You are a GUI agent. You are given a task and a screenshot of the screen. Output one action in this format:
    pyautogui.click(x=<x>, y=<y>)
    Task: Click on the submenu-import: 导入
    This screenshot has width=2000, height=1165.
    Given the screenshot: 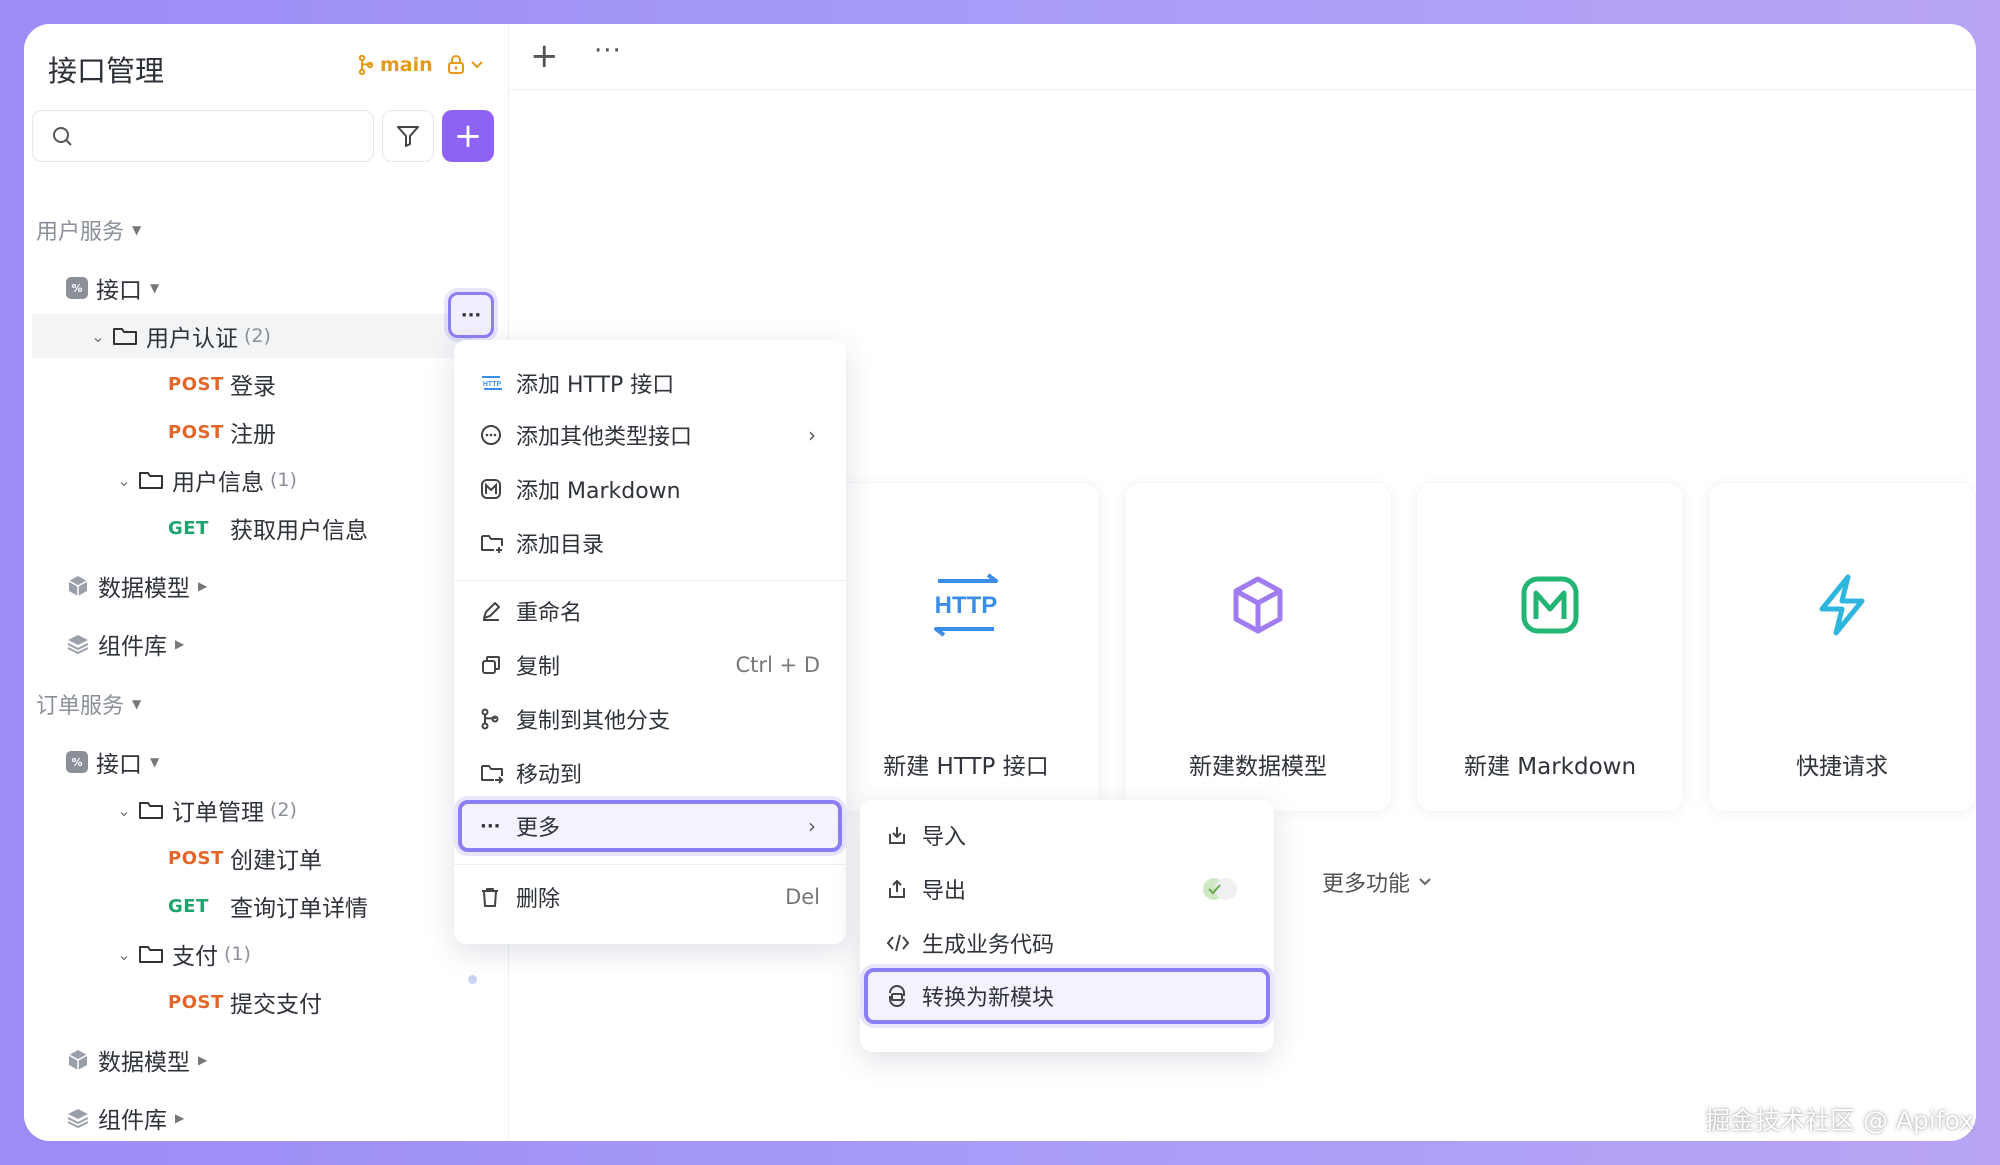 What is the action you would take?
    pyautogui.click(x=1067, y=835)
    